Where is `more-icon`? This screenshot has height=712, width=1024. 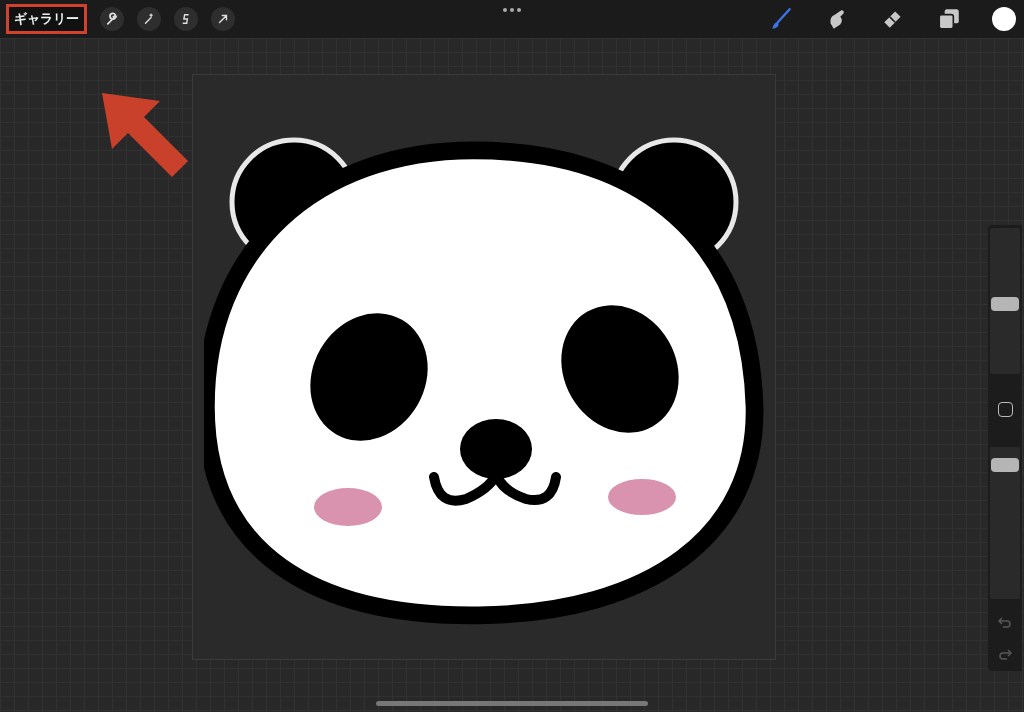 more-icon is located at coordinates (512, 10).